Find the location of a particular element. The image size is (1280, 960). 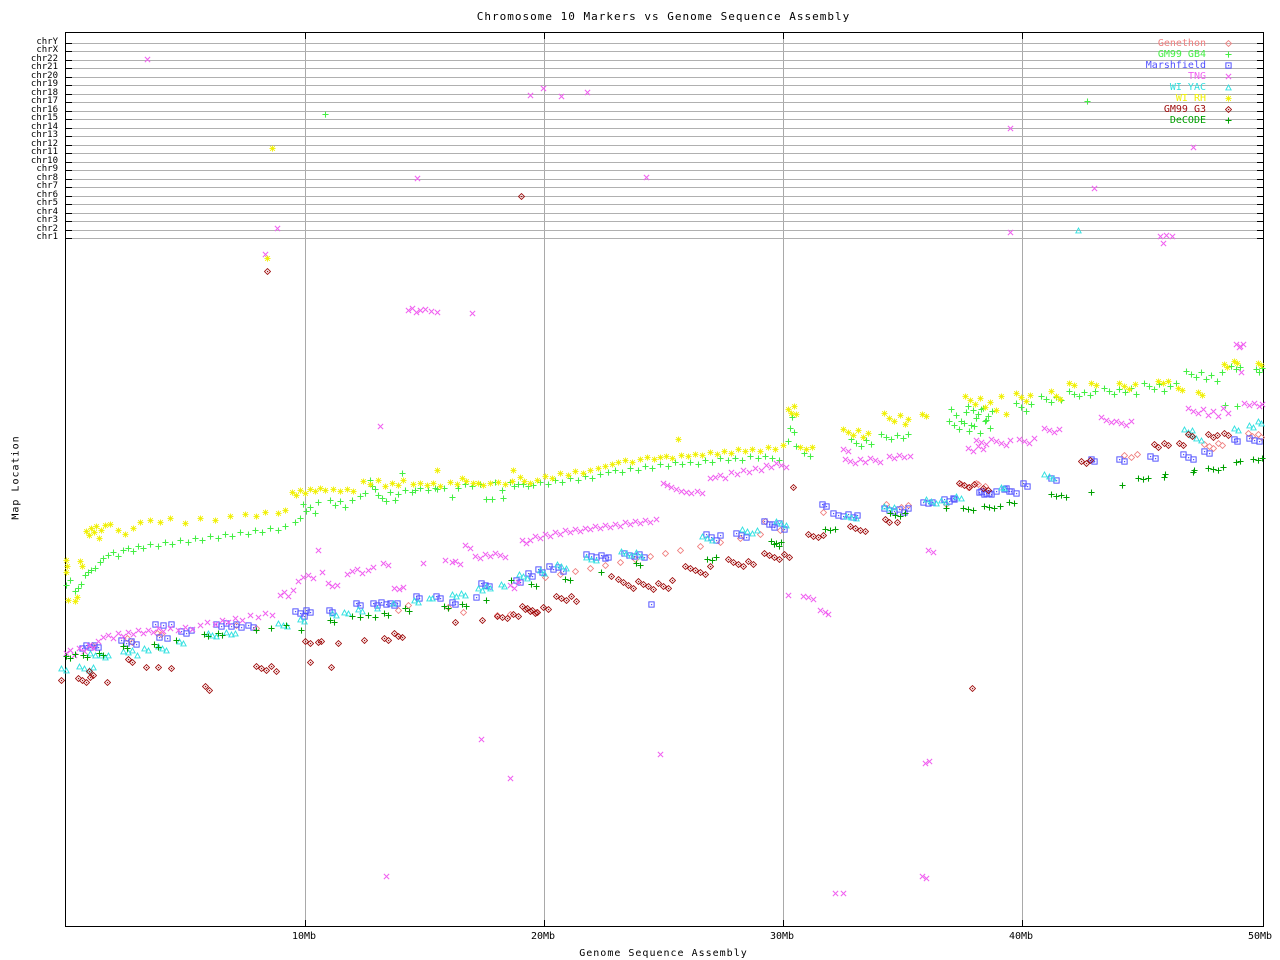

legend-entry-wi-yac: WI YAC is located at coordinates (1128, 87).